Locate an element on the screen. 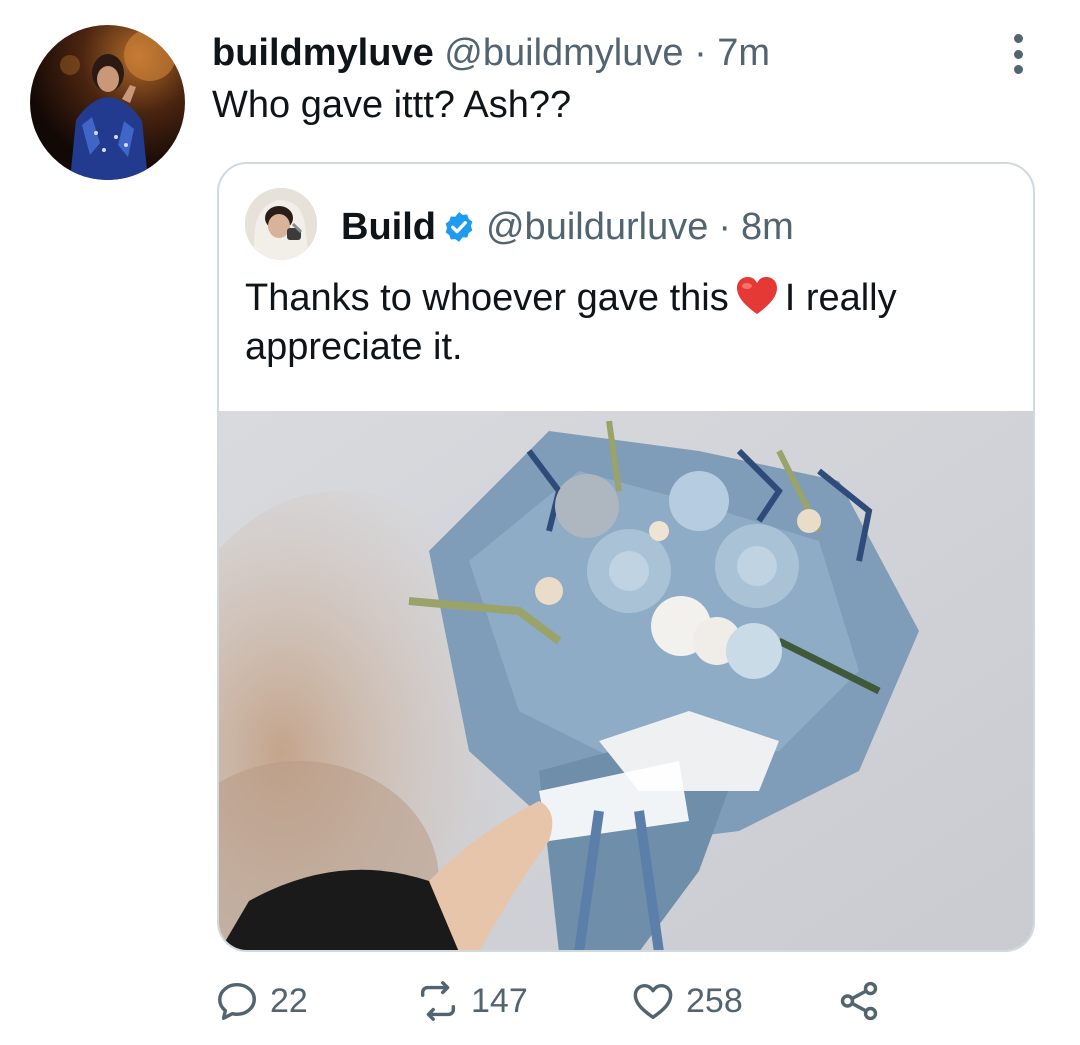  retweet-button: 147 is located at coordinates (471, 1001).